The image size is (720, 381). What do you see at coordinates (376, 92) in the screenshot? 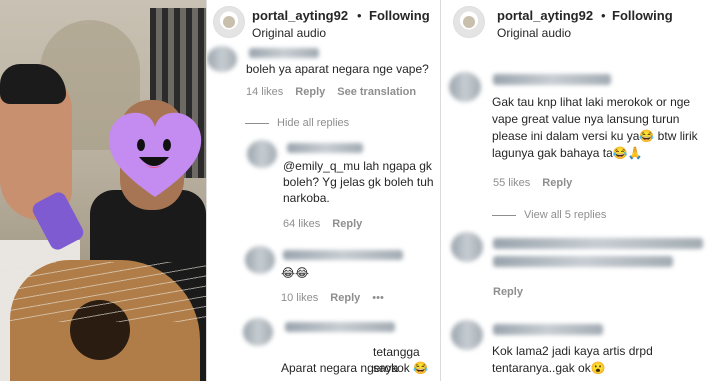
I see `see-translation-link: See translation` at bounding box center [376, 92].